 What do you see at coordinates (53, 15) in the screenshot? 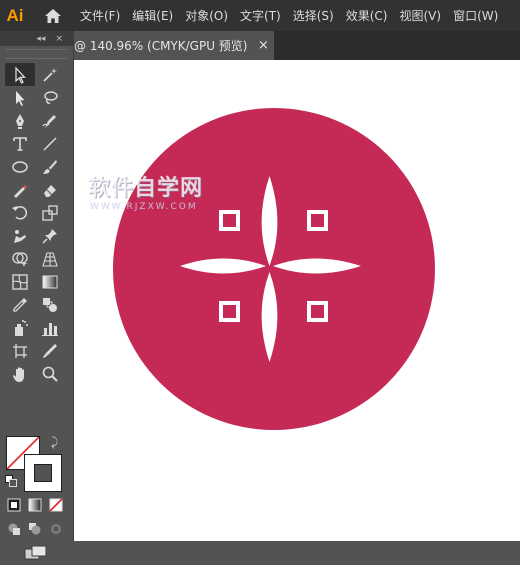
I see `home-icon` at bounding box center [53, 15].